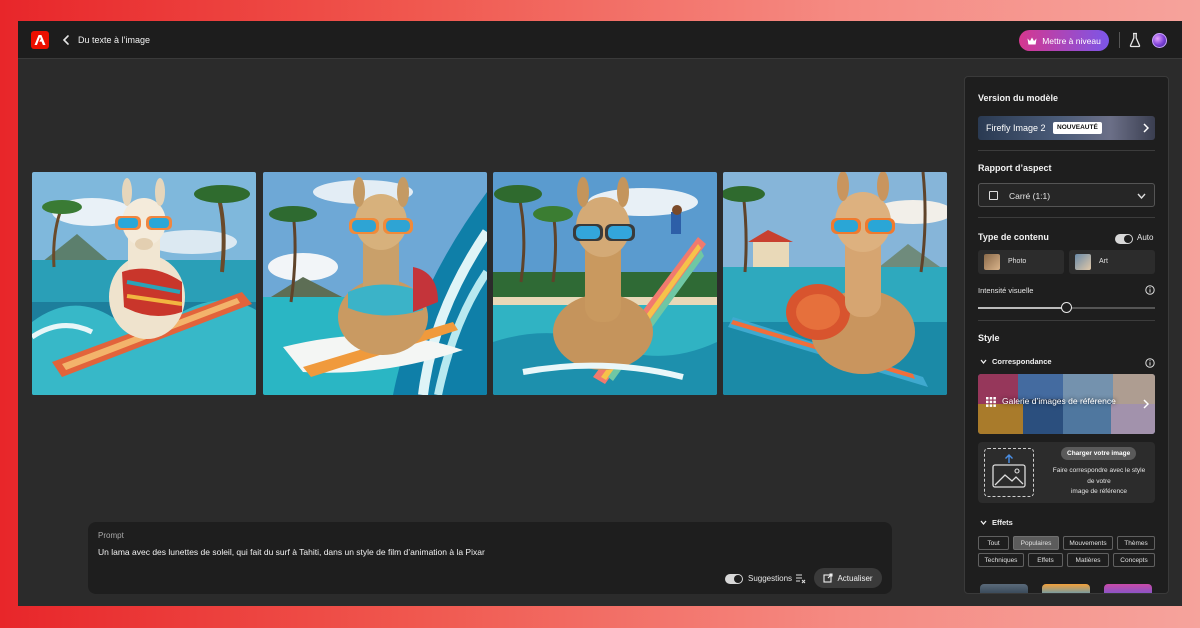 This screenshot has width=1200, height=628. I want to click on top-bar: Du texte à l’image Mettre à niveau, so click(600, 40).